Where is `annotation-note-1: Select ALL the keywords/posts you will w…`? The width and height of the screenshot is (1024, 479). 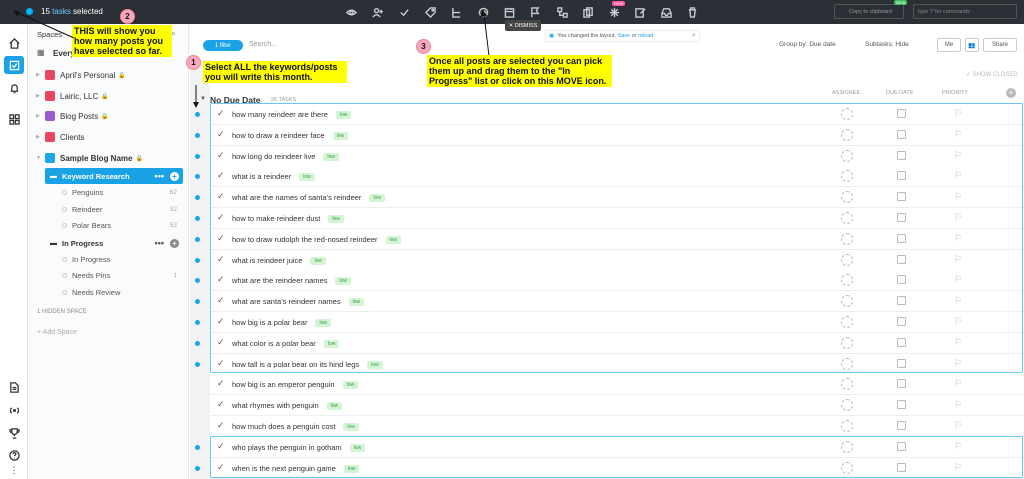
annotation-note-1: Select ALL the keywords/posts you will w… is located at coordinates (275, 72).